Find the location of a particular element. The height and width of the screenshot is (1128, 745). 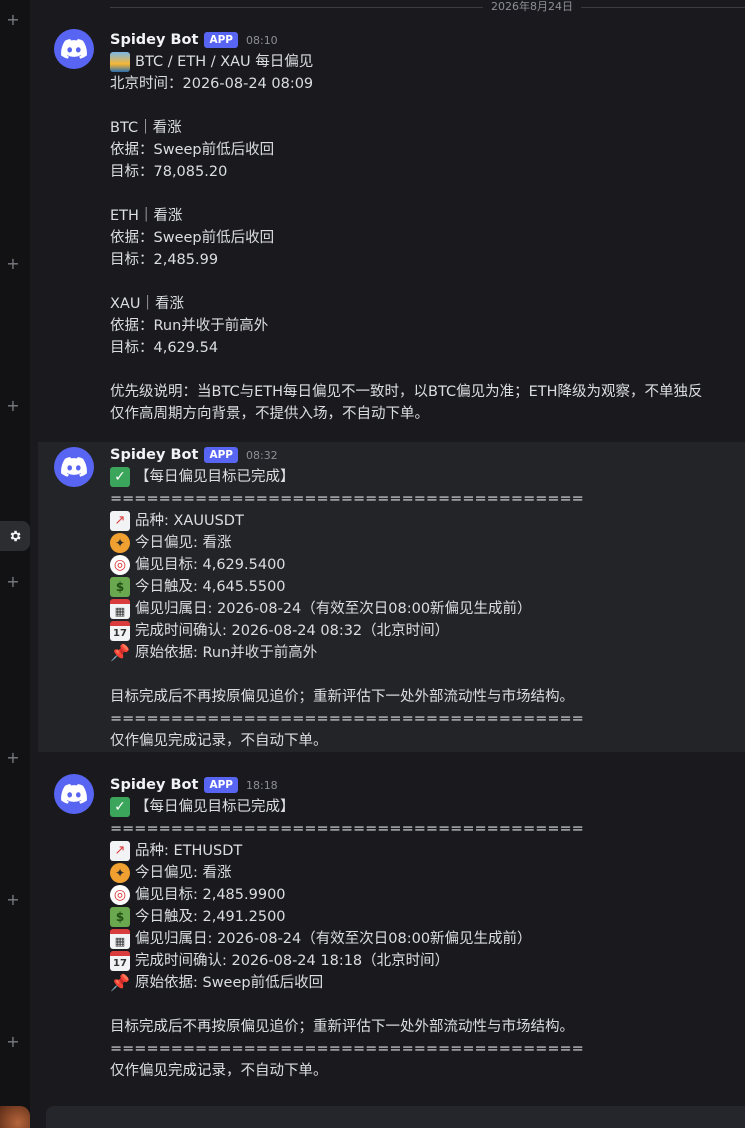

date-divider-line is located at coordinates (427, 7).